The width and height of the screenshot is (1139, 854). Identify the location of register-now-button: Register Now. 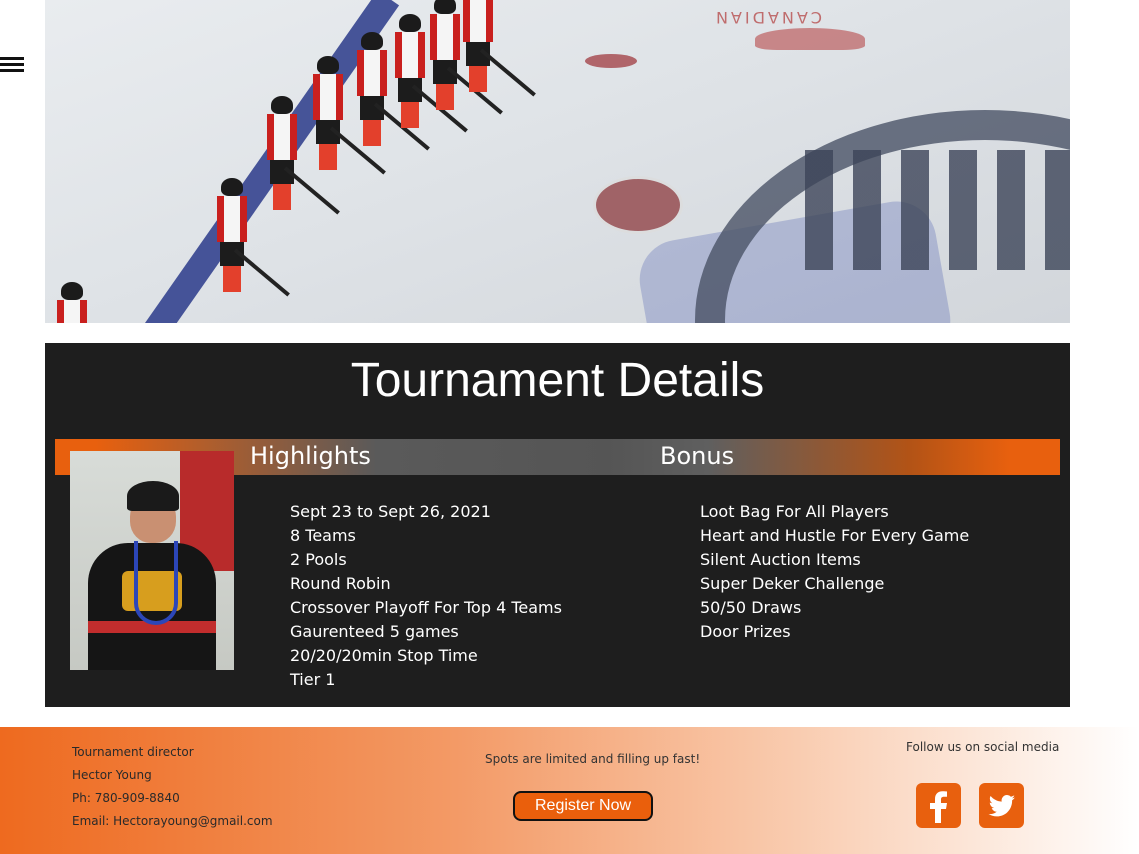
(583, 806).